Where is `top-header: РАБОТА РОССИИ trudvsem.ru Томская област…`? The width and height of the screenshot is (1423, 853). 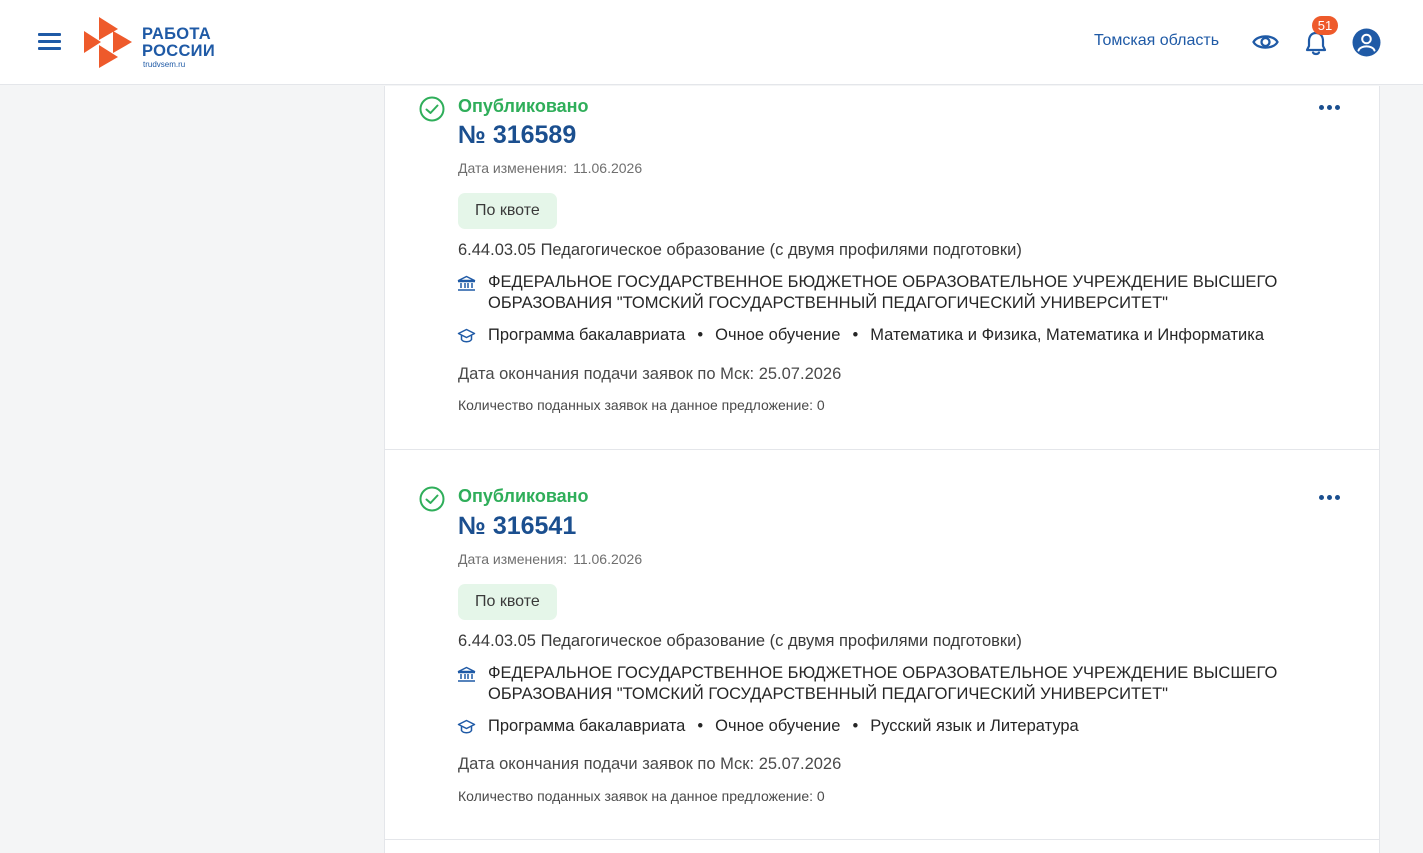 top-header: РАБОТА РОССИИ trudvsem.ru Томская област… is located at coordinates (711, 42).